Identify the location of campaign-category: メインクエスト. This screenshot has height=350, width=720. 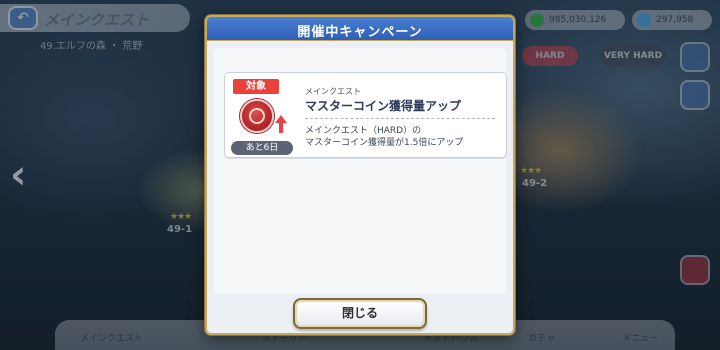
(333, 91).